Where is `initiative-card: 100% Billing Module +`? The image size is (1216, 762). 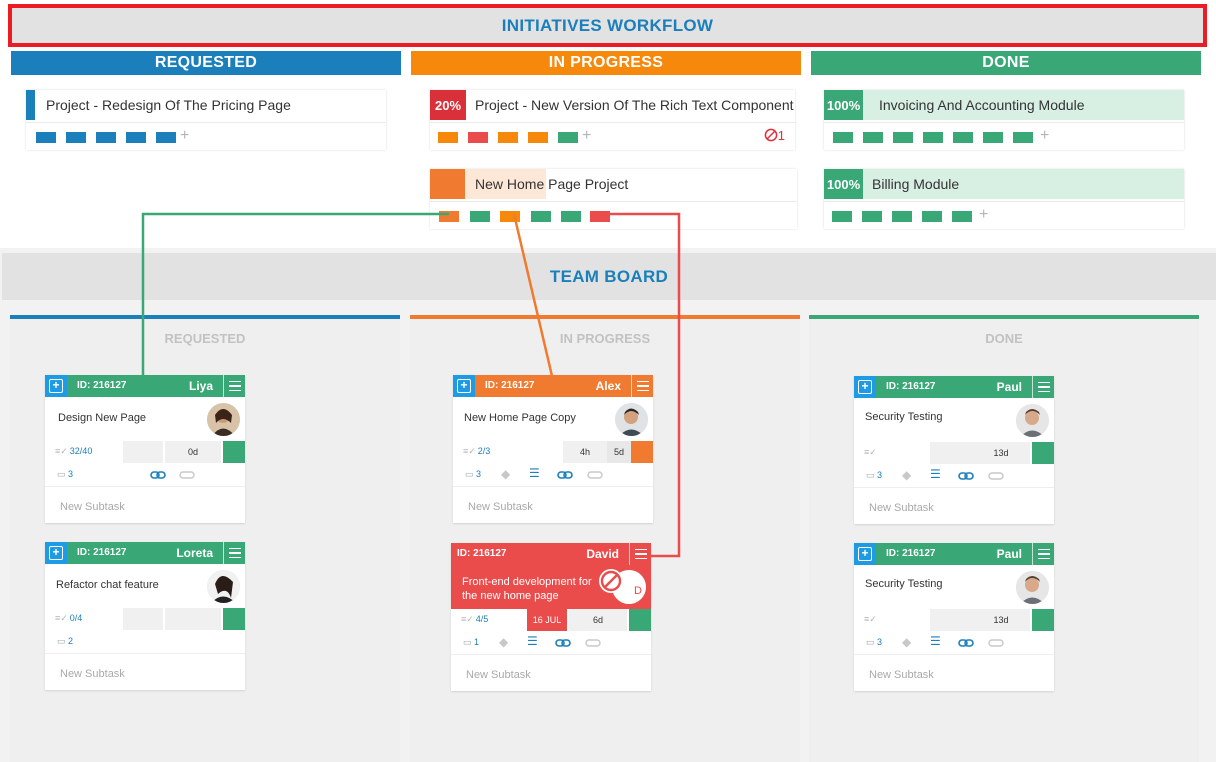 initiative-card: 100% Billing Module + is located at coordinates (1004, 199).